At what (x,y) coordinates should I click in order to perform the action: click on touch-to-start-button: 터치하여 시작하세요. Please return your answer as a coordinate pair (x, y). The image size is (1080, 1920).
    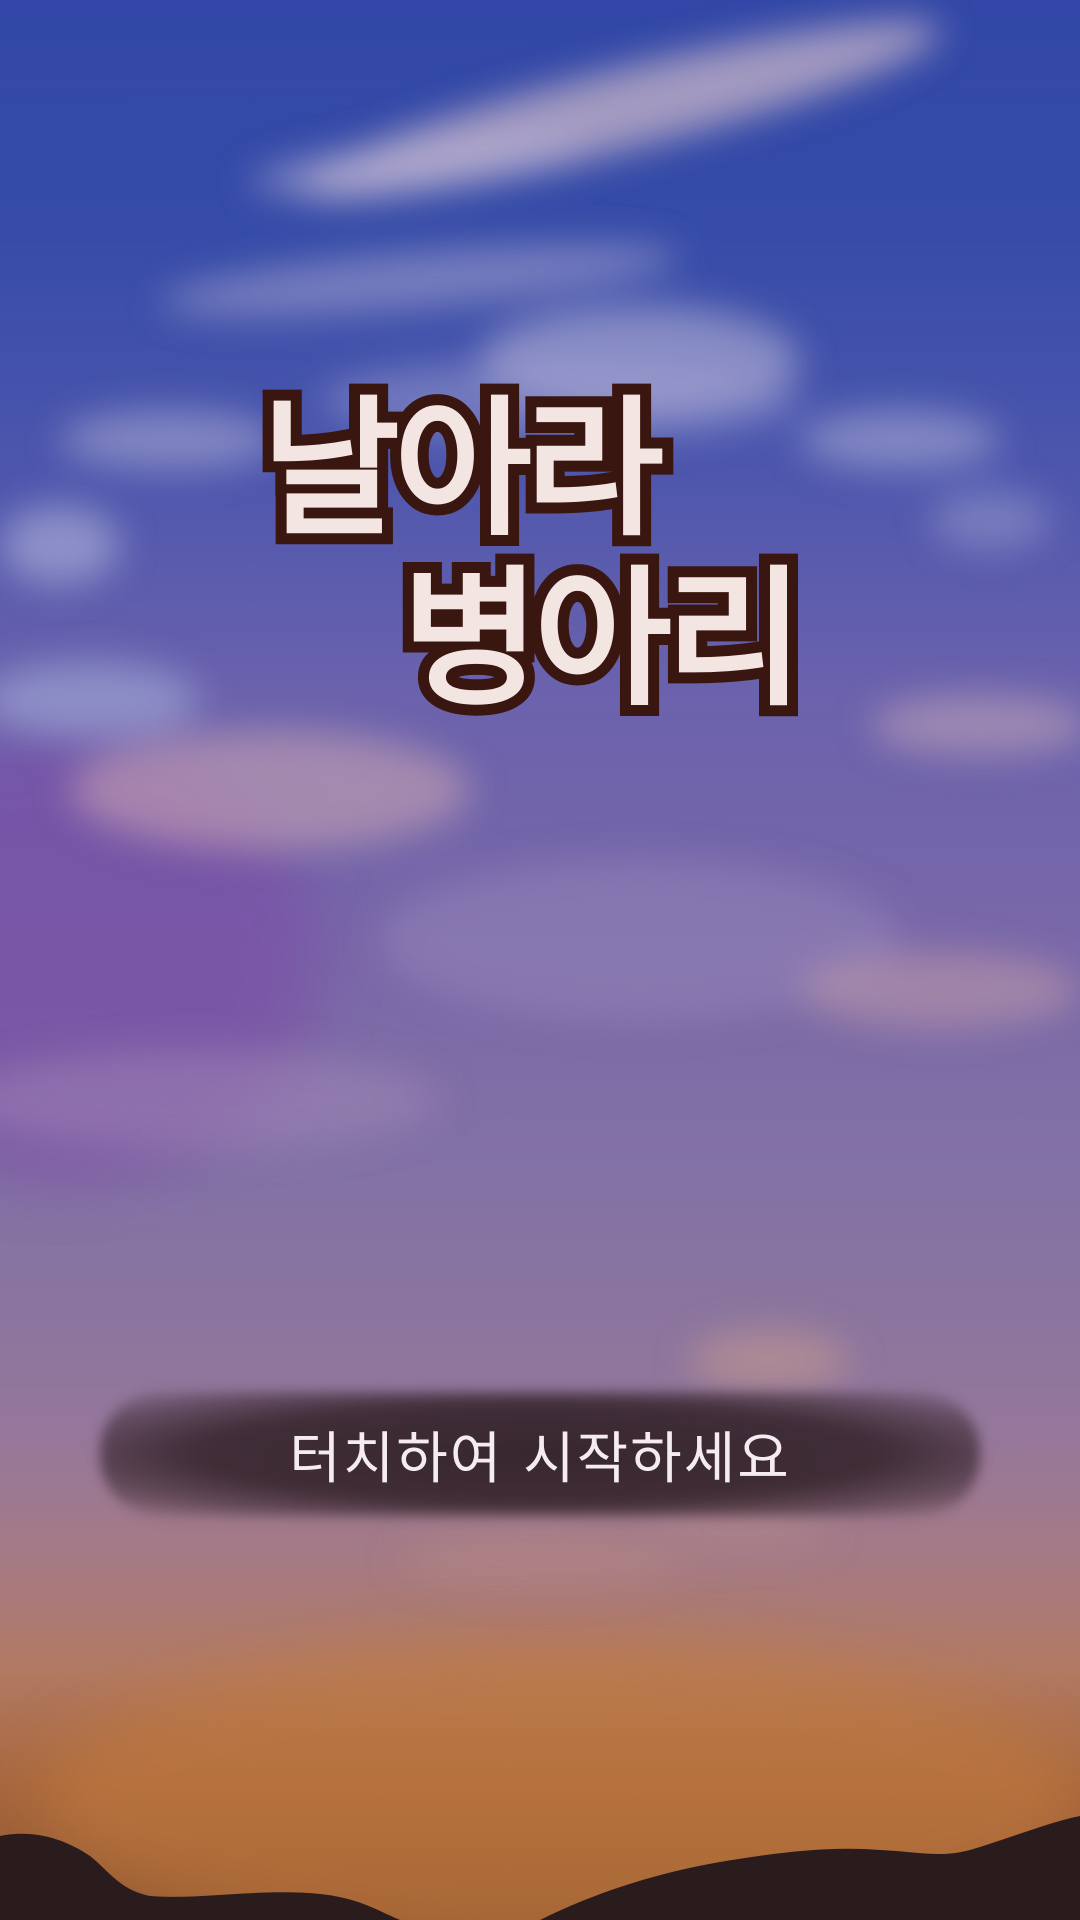
    Looking at the image, I should click on (540, 1454).